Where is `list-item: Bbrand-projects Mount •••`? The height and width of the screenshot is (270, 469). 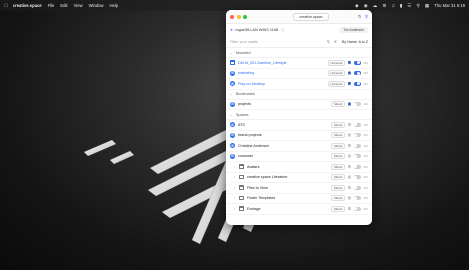
list-item: Bbrand-projects Mount ••• is located at coordinates (299, 136).